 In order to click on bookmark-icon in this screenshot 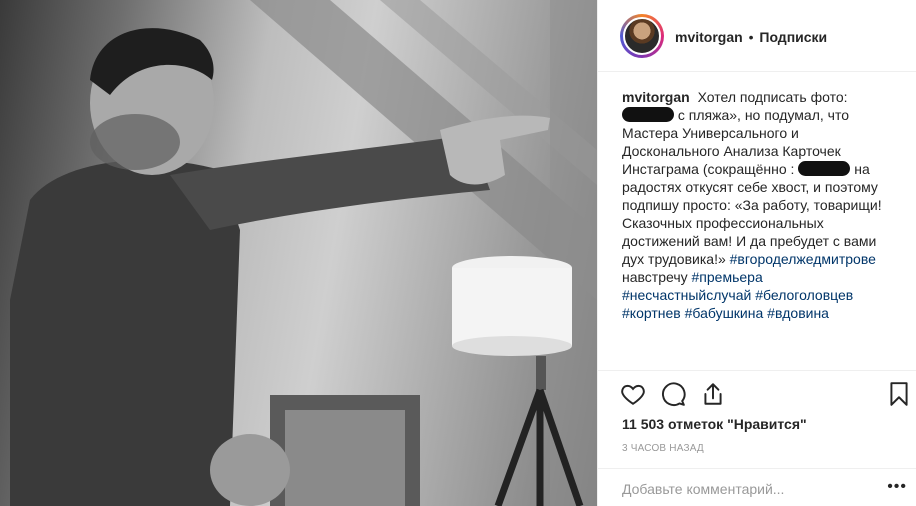, I will do `click(899, 394)`.